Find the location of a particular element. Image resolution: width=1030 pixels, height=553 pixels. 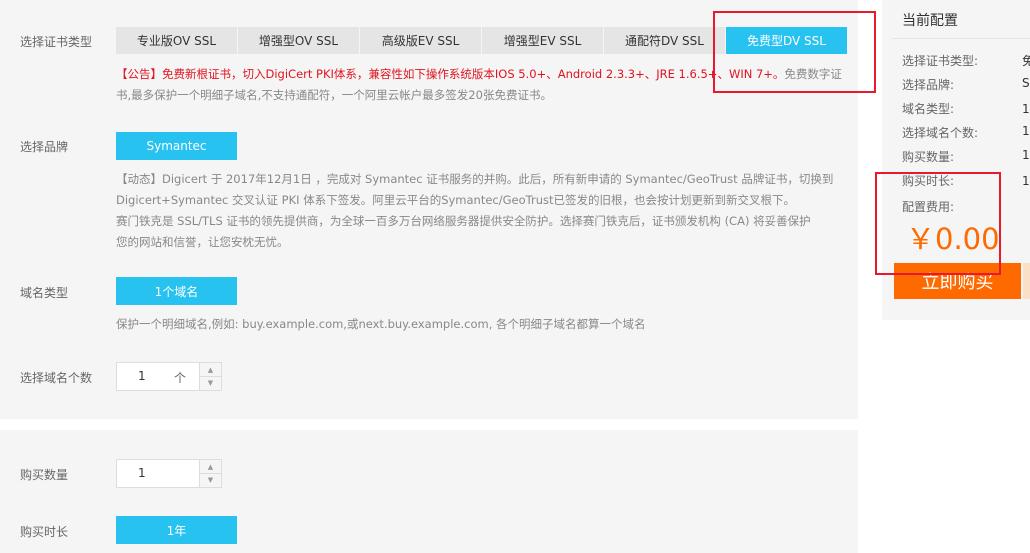

brand-desc-line: 您的网站和信誉，让您安枕无忧。 is located at coordinates (202, 242).